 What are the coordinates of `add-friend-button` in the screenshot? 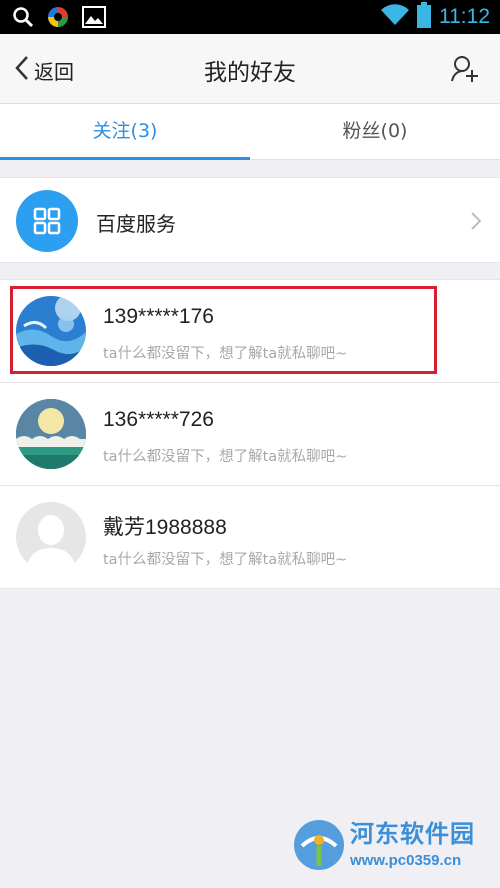 It's located at (465, 71).